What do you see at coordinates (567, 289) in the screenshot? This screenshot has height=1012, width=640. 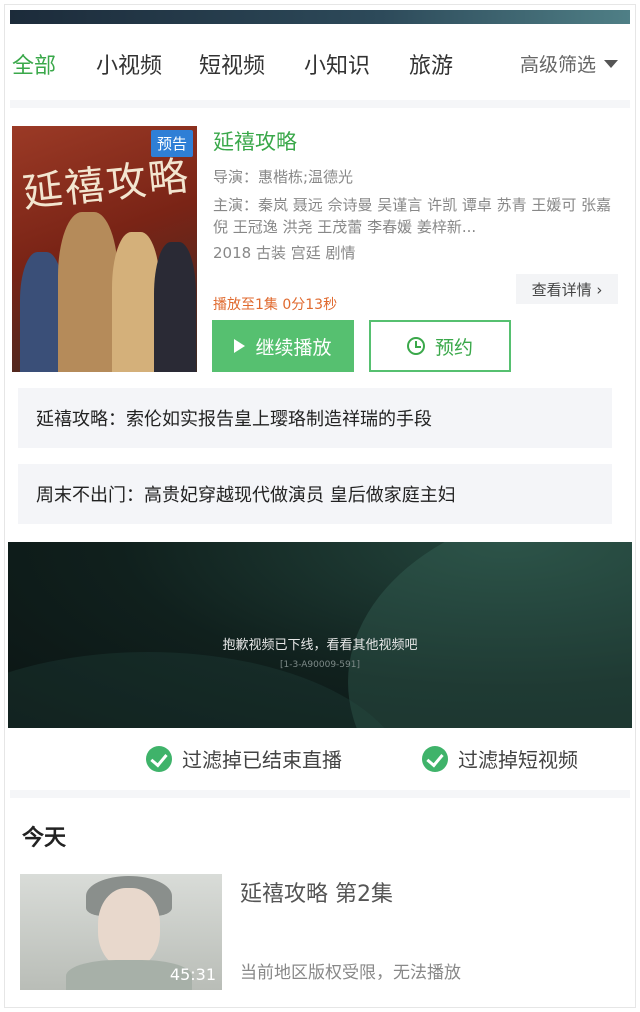 I see `view-details-button: 查看详情 ›` at bounding box center [567, 289].